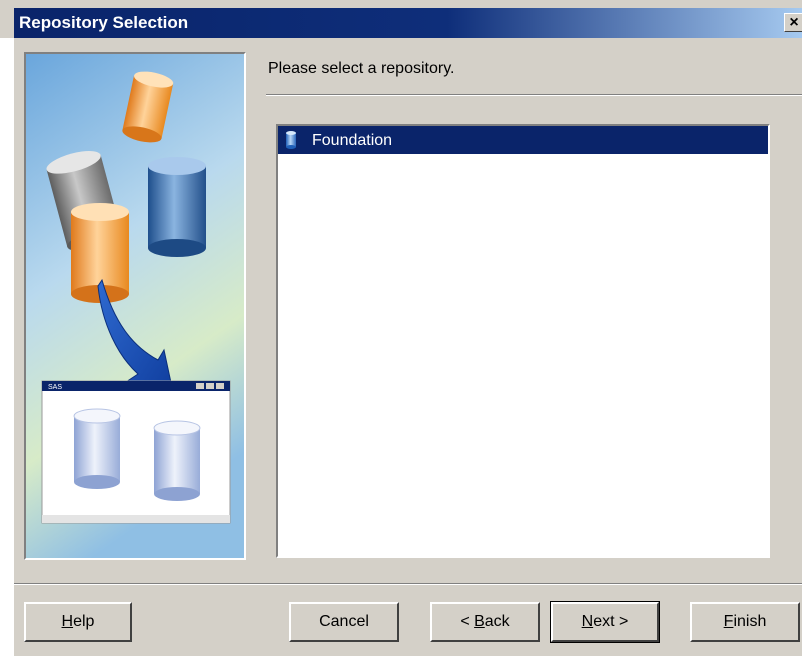  Describe the element at coordinates (67, 621) in the screenshot. I see `help-mnemonic: H` at that location.